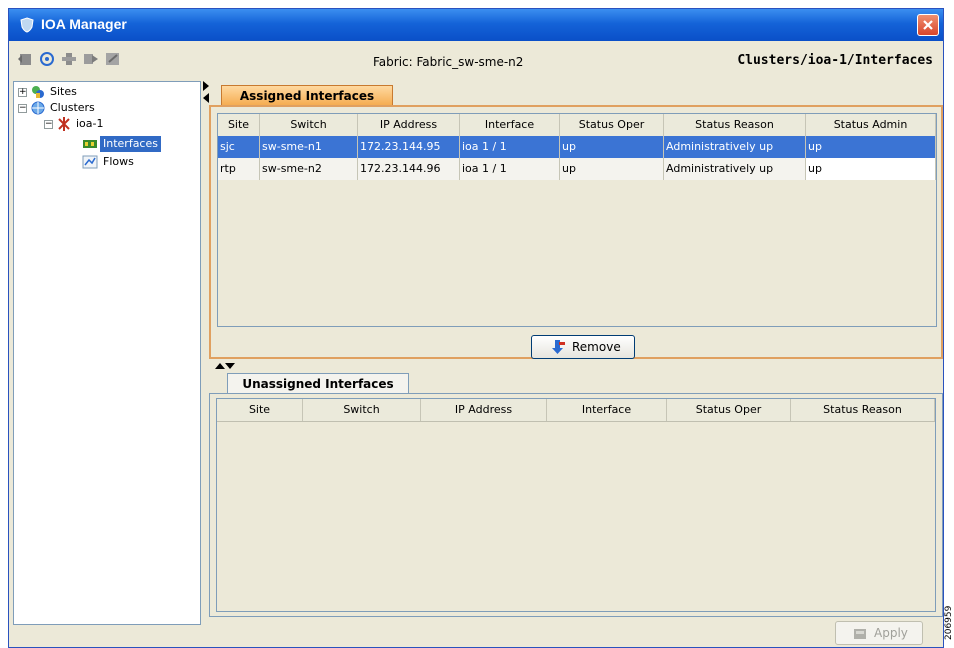 This screenshot has width=954, height=648. What do you see at coordinates (596, 347) in the screenshot?
I see `remove-button-label: Remove` at bounding box center [596, 347].